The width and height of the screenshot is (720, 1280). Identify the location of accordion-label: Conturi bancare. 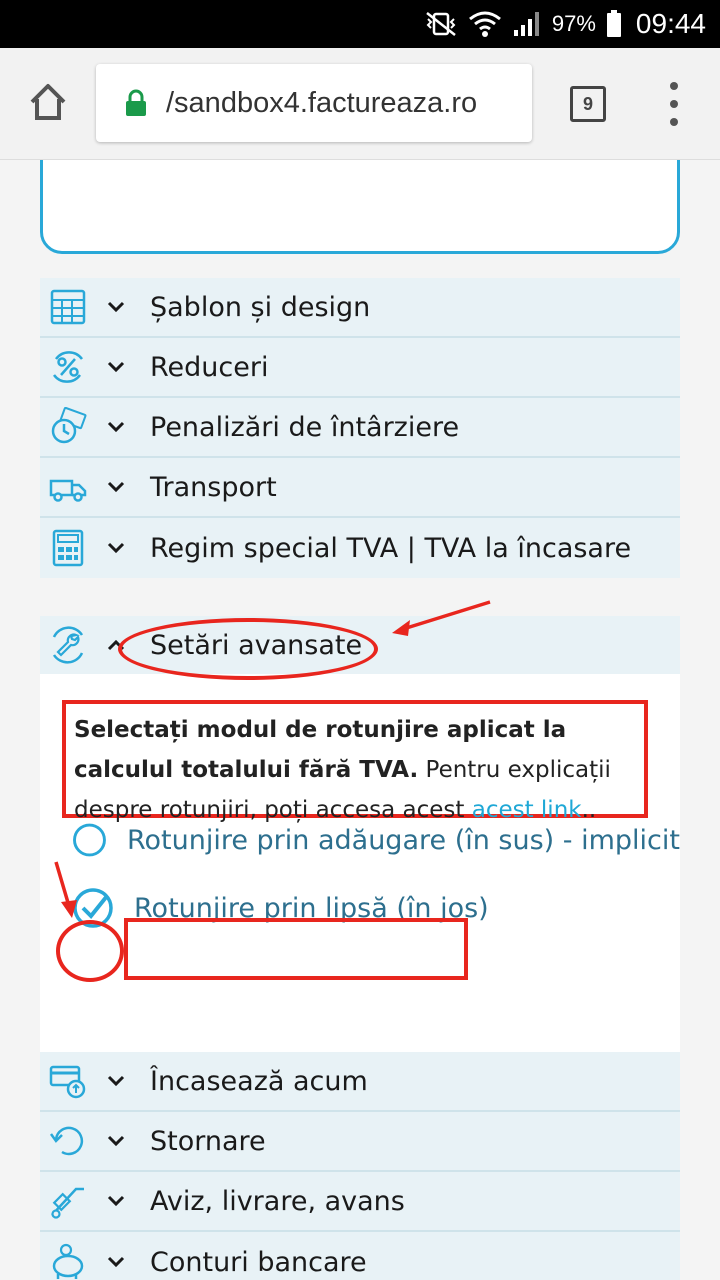
(258, 1262).